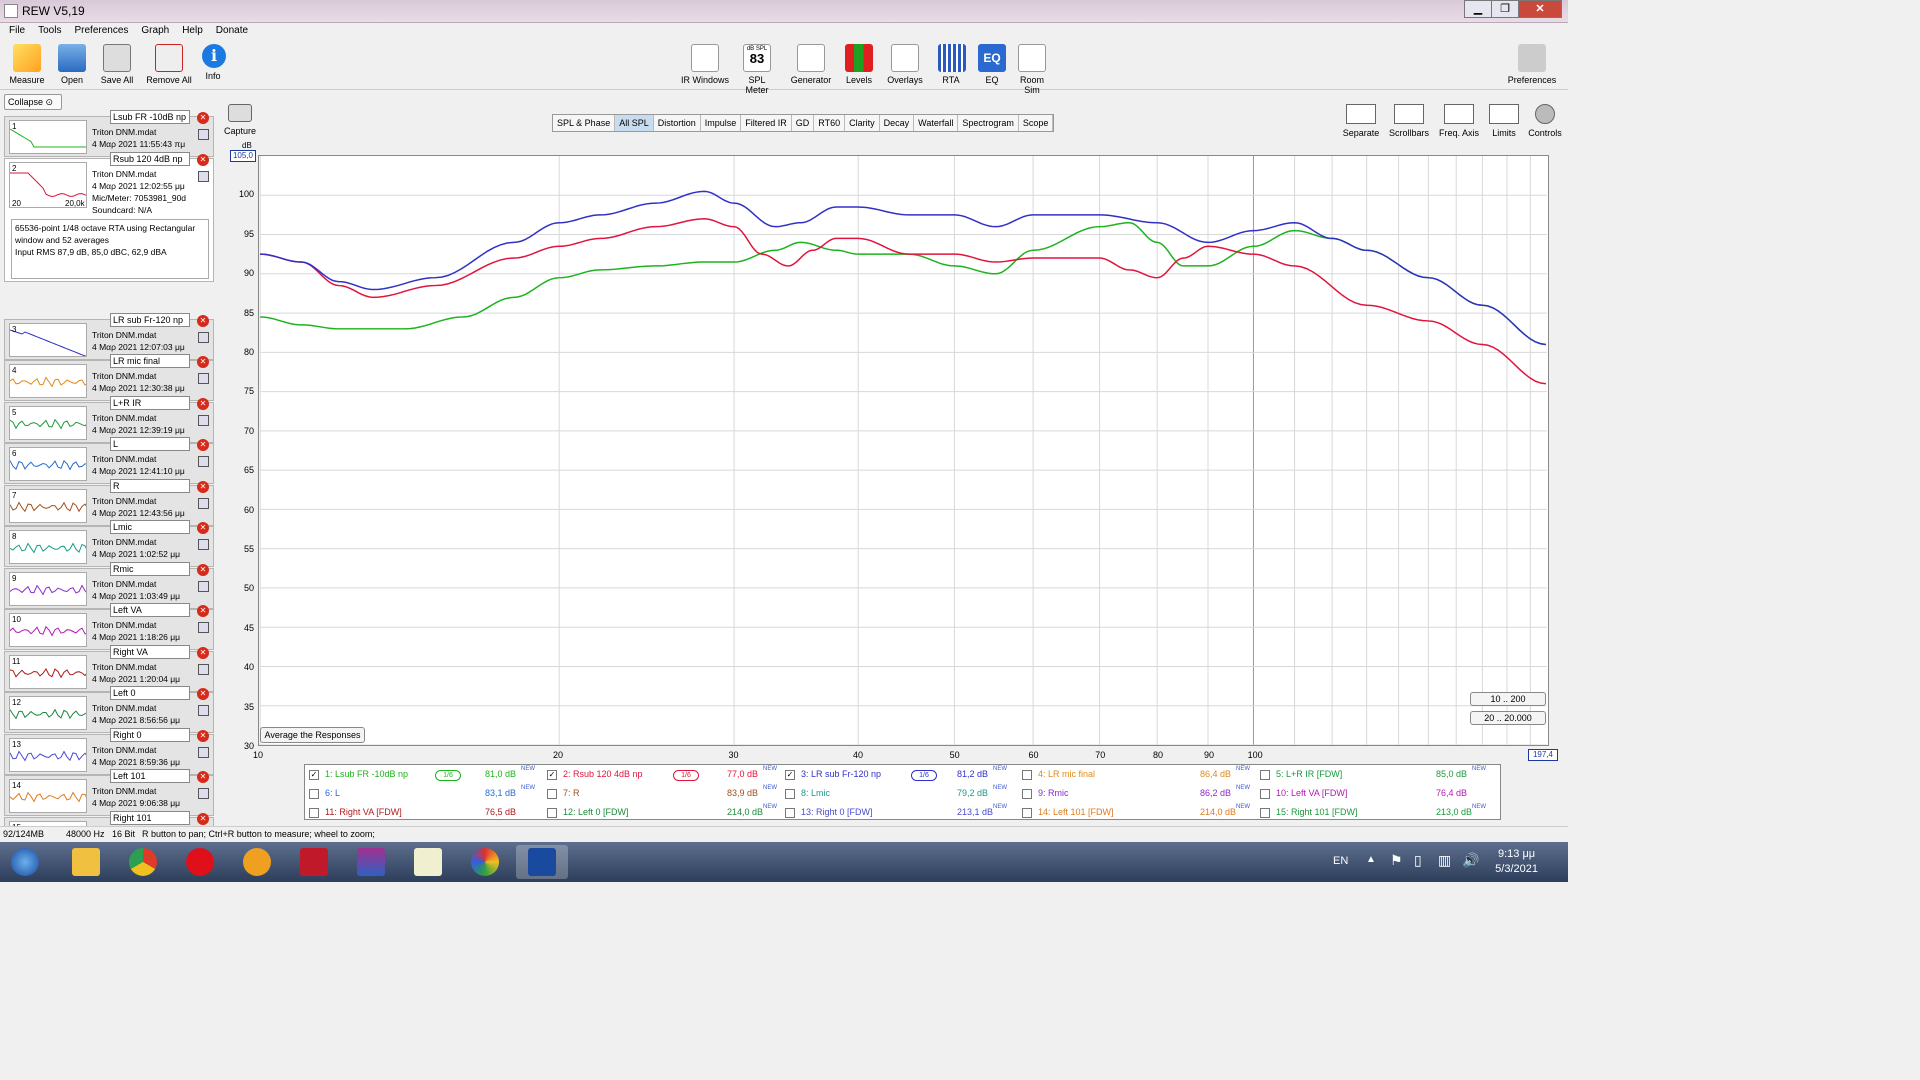 The image size is (1920, 1080). What do you see at coordinates (862, 123) in the screenshot?
I see `tab-clarity: Clarity` at bounding box center [862, 123].